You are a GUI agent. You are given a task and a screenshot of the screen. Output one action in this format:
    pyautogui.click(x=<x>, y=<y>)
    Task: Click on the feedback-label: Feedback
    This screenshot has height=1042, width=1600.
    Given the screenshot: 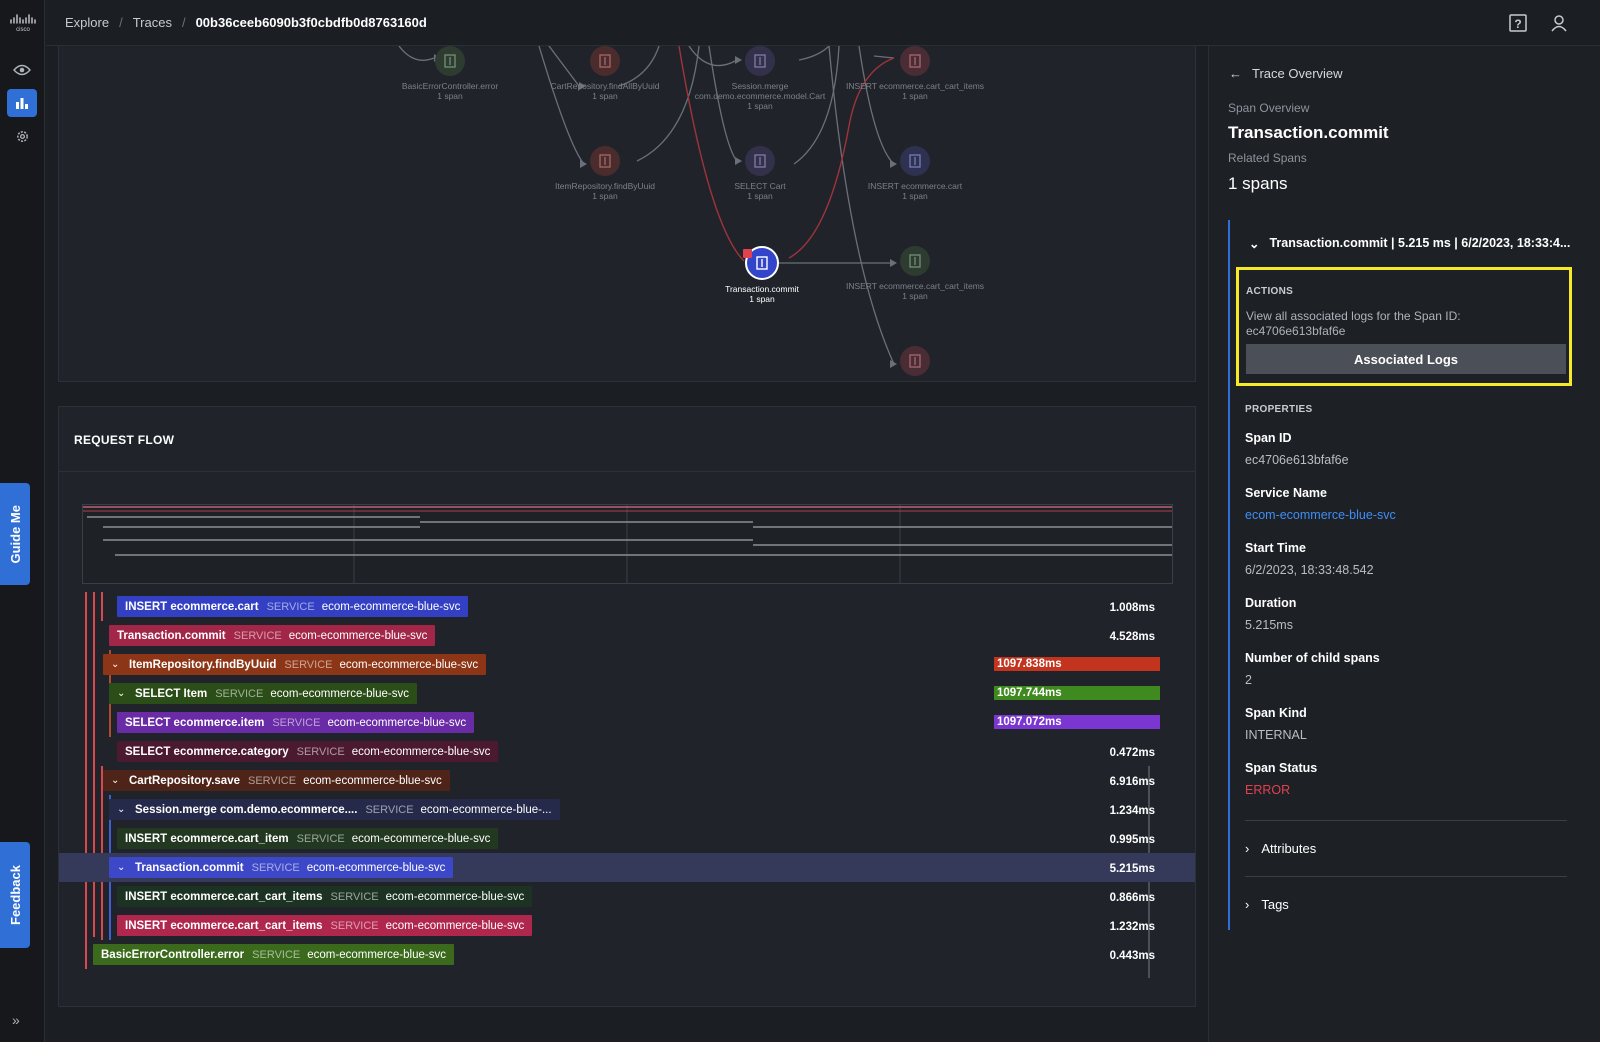 What is the action you would take?
    pyautogui.click(x=15, y=895)
    